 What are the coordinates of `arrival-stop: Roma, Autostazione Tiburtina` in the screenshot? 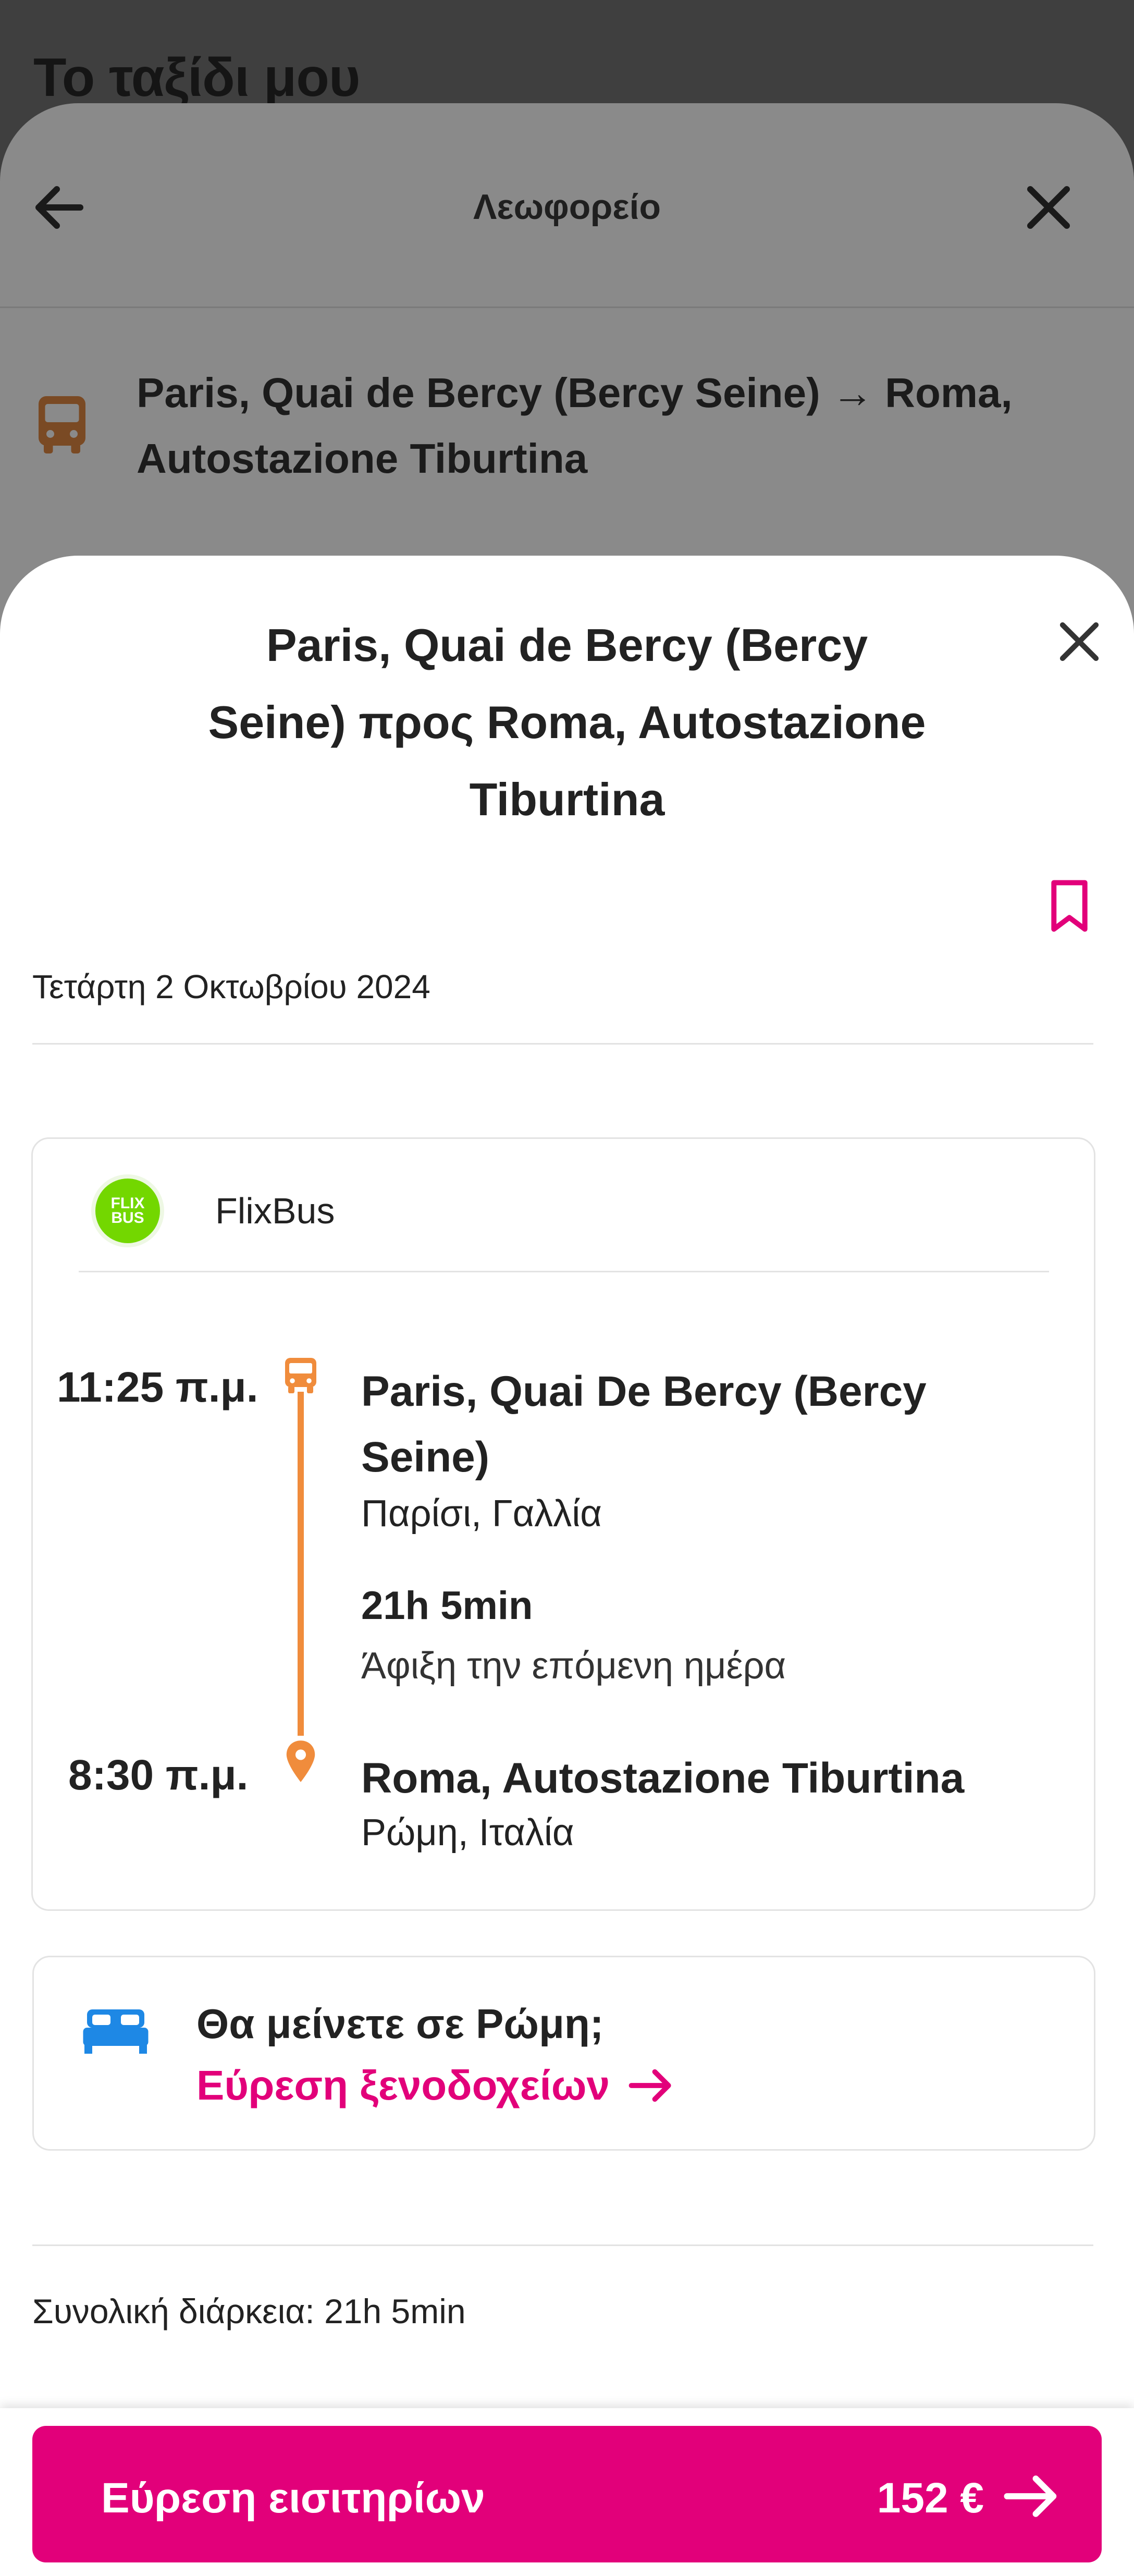 It's located at (663, 1778).